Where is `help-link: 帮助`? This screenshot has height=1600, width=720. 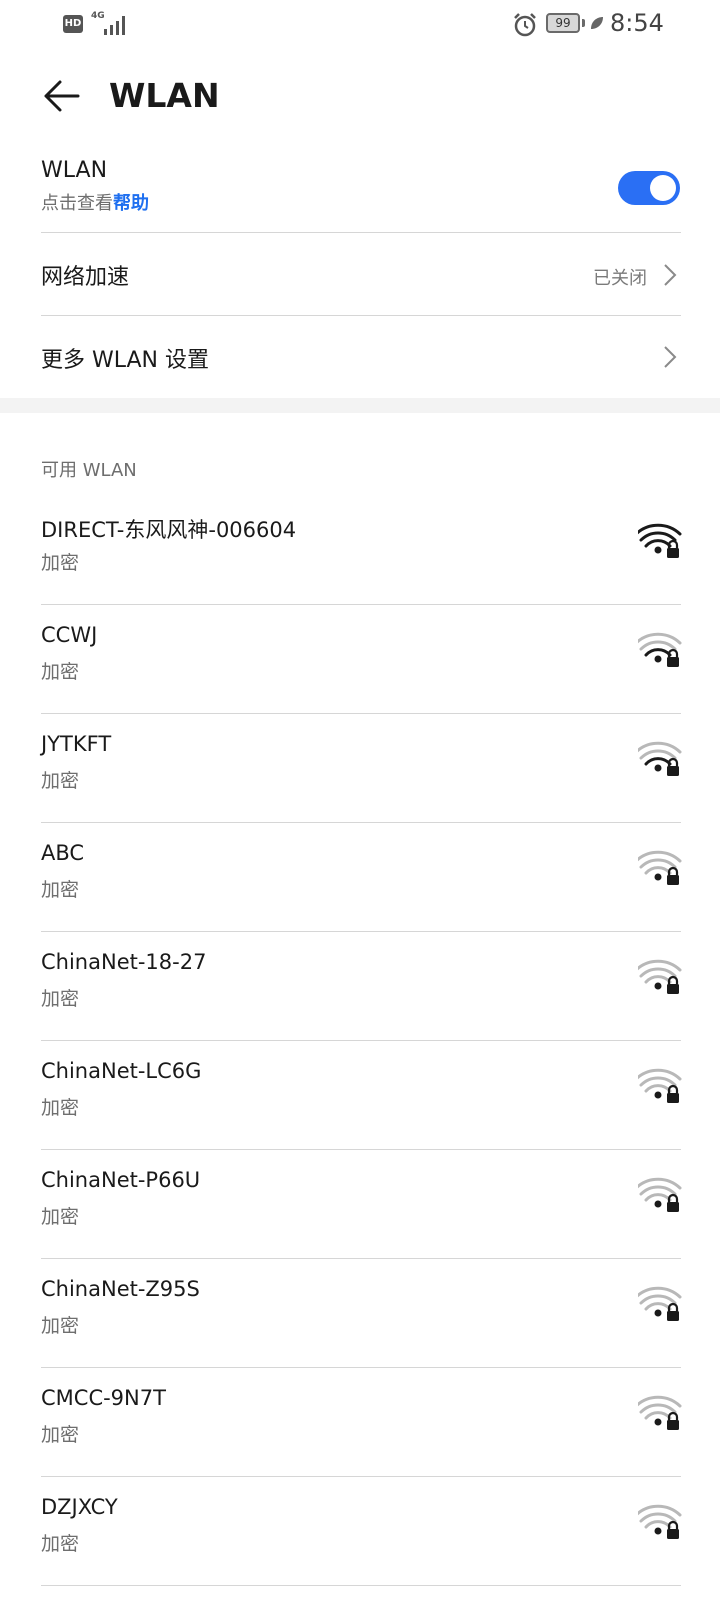 help-link: 帮助 is located at coordinates (131, 203).